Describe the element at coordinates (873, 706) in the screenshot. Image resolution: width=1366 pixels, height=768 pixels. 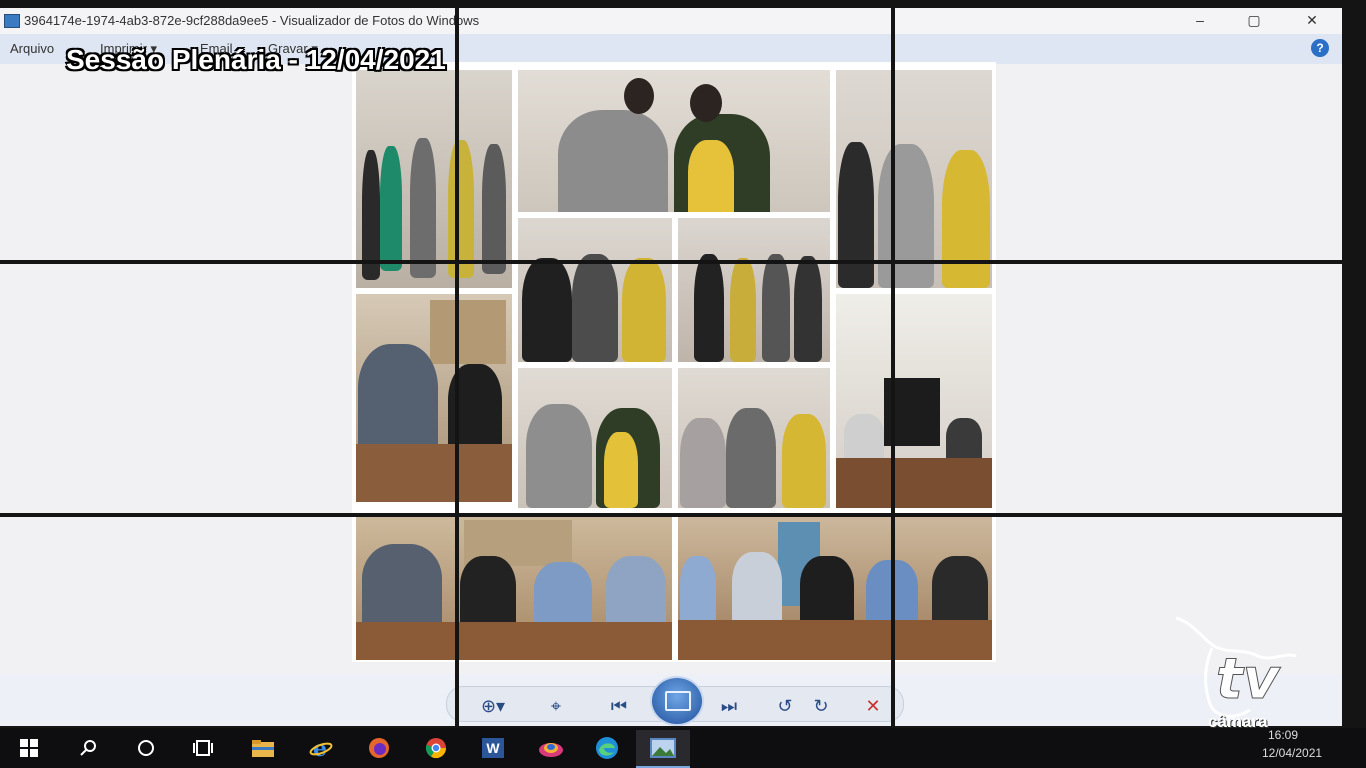
I see `delete-button: ✕` at that location.